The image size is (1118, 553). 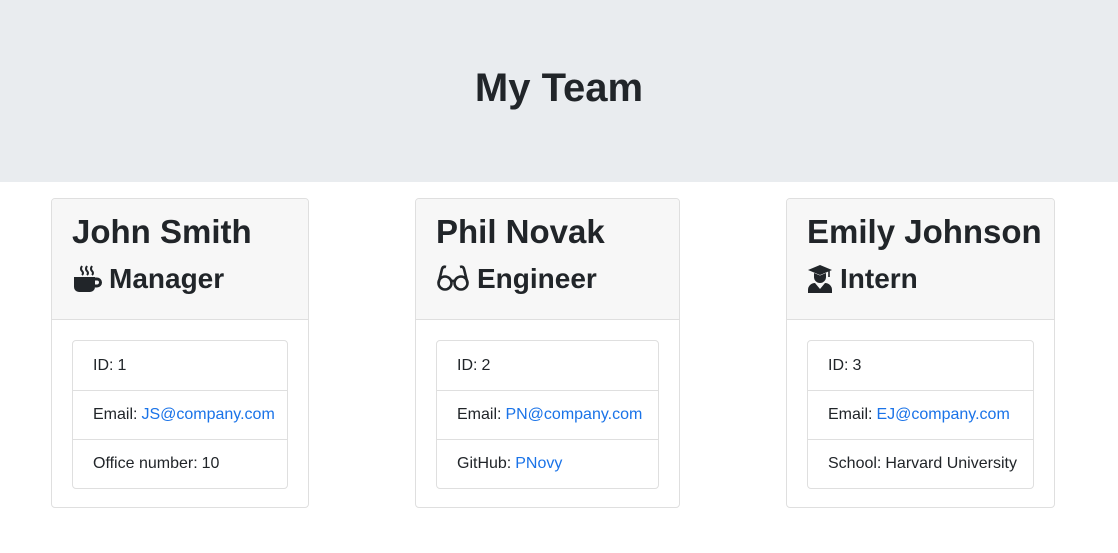 I want to click on email-link: EJ@company.com, so click(x=942, y=415).